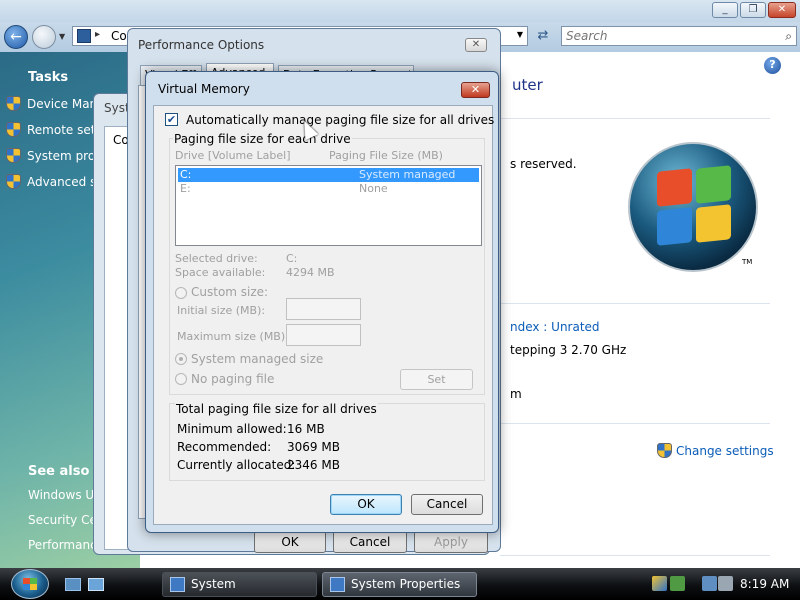 This screenshot has width=800, height=600. Describe the element at coordinates (400, 11) in the screenshot. I see `explorer-title-bar: _ ❐ ✕` at that location.